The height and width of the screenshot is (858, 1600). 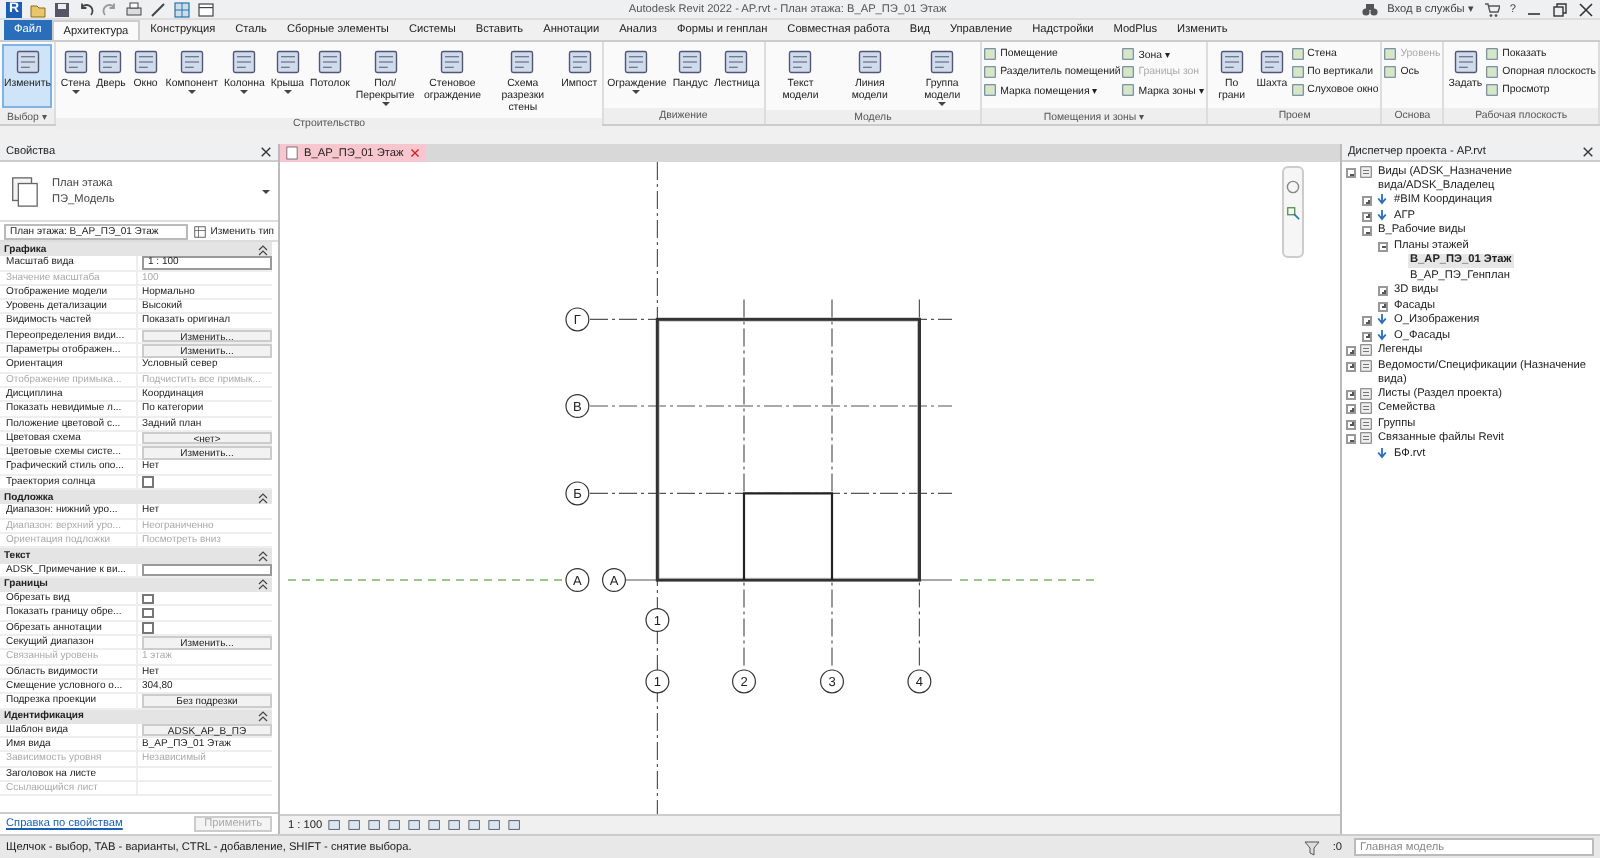 I want to click on navigation-bar, so click(x=1293, y=212).